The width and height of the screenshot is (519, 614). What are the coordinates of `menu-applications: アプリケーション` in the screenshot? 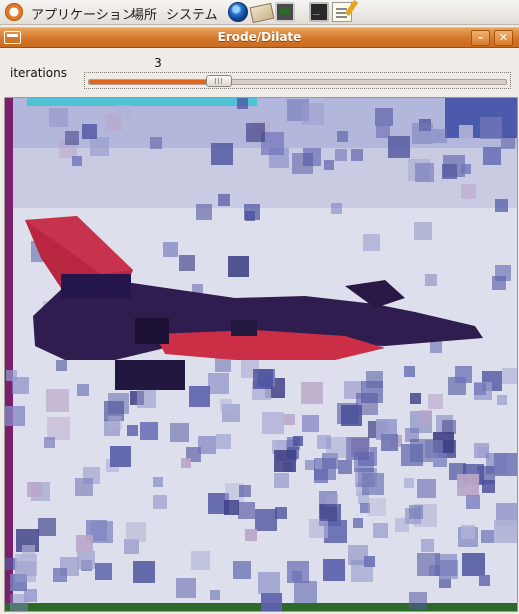 It's located at (83, 13).